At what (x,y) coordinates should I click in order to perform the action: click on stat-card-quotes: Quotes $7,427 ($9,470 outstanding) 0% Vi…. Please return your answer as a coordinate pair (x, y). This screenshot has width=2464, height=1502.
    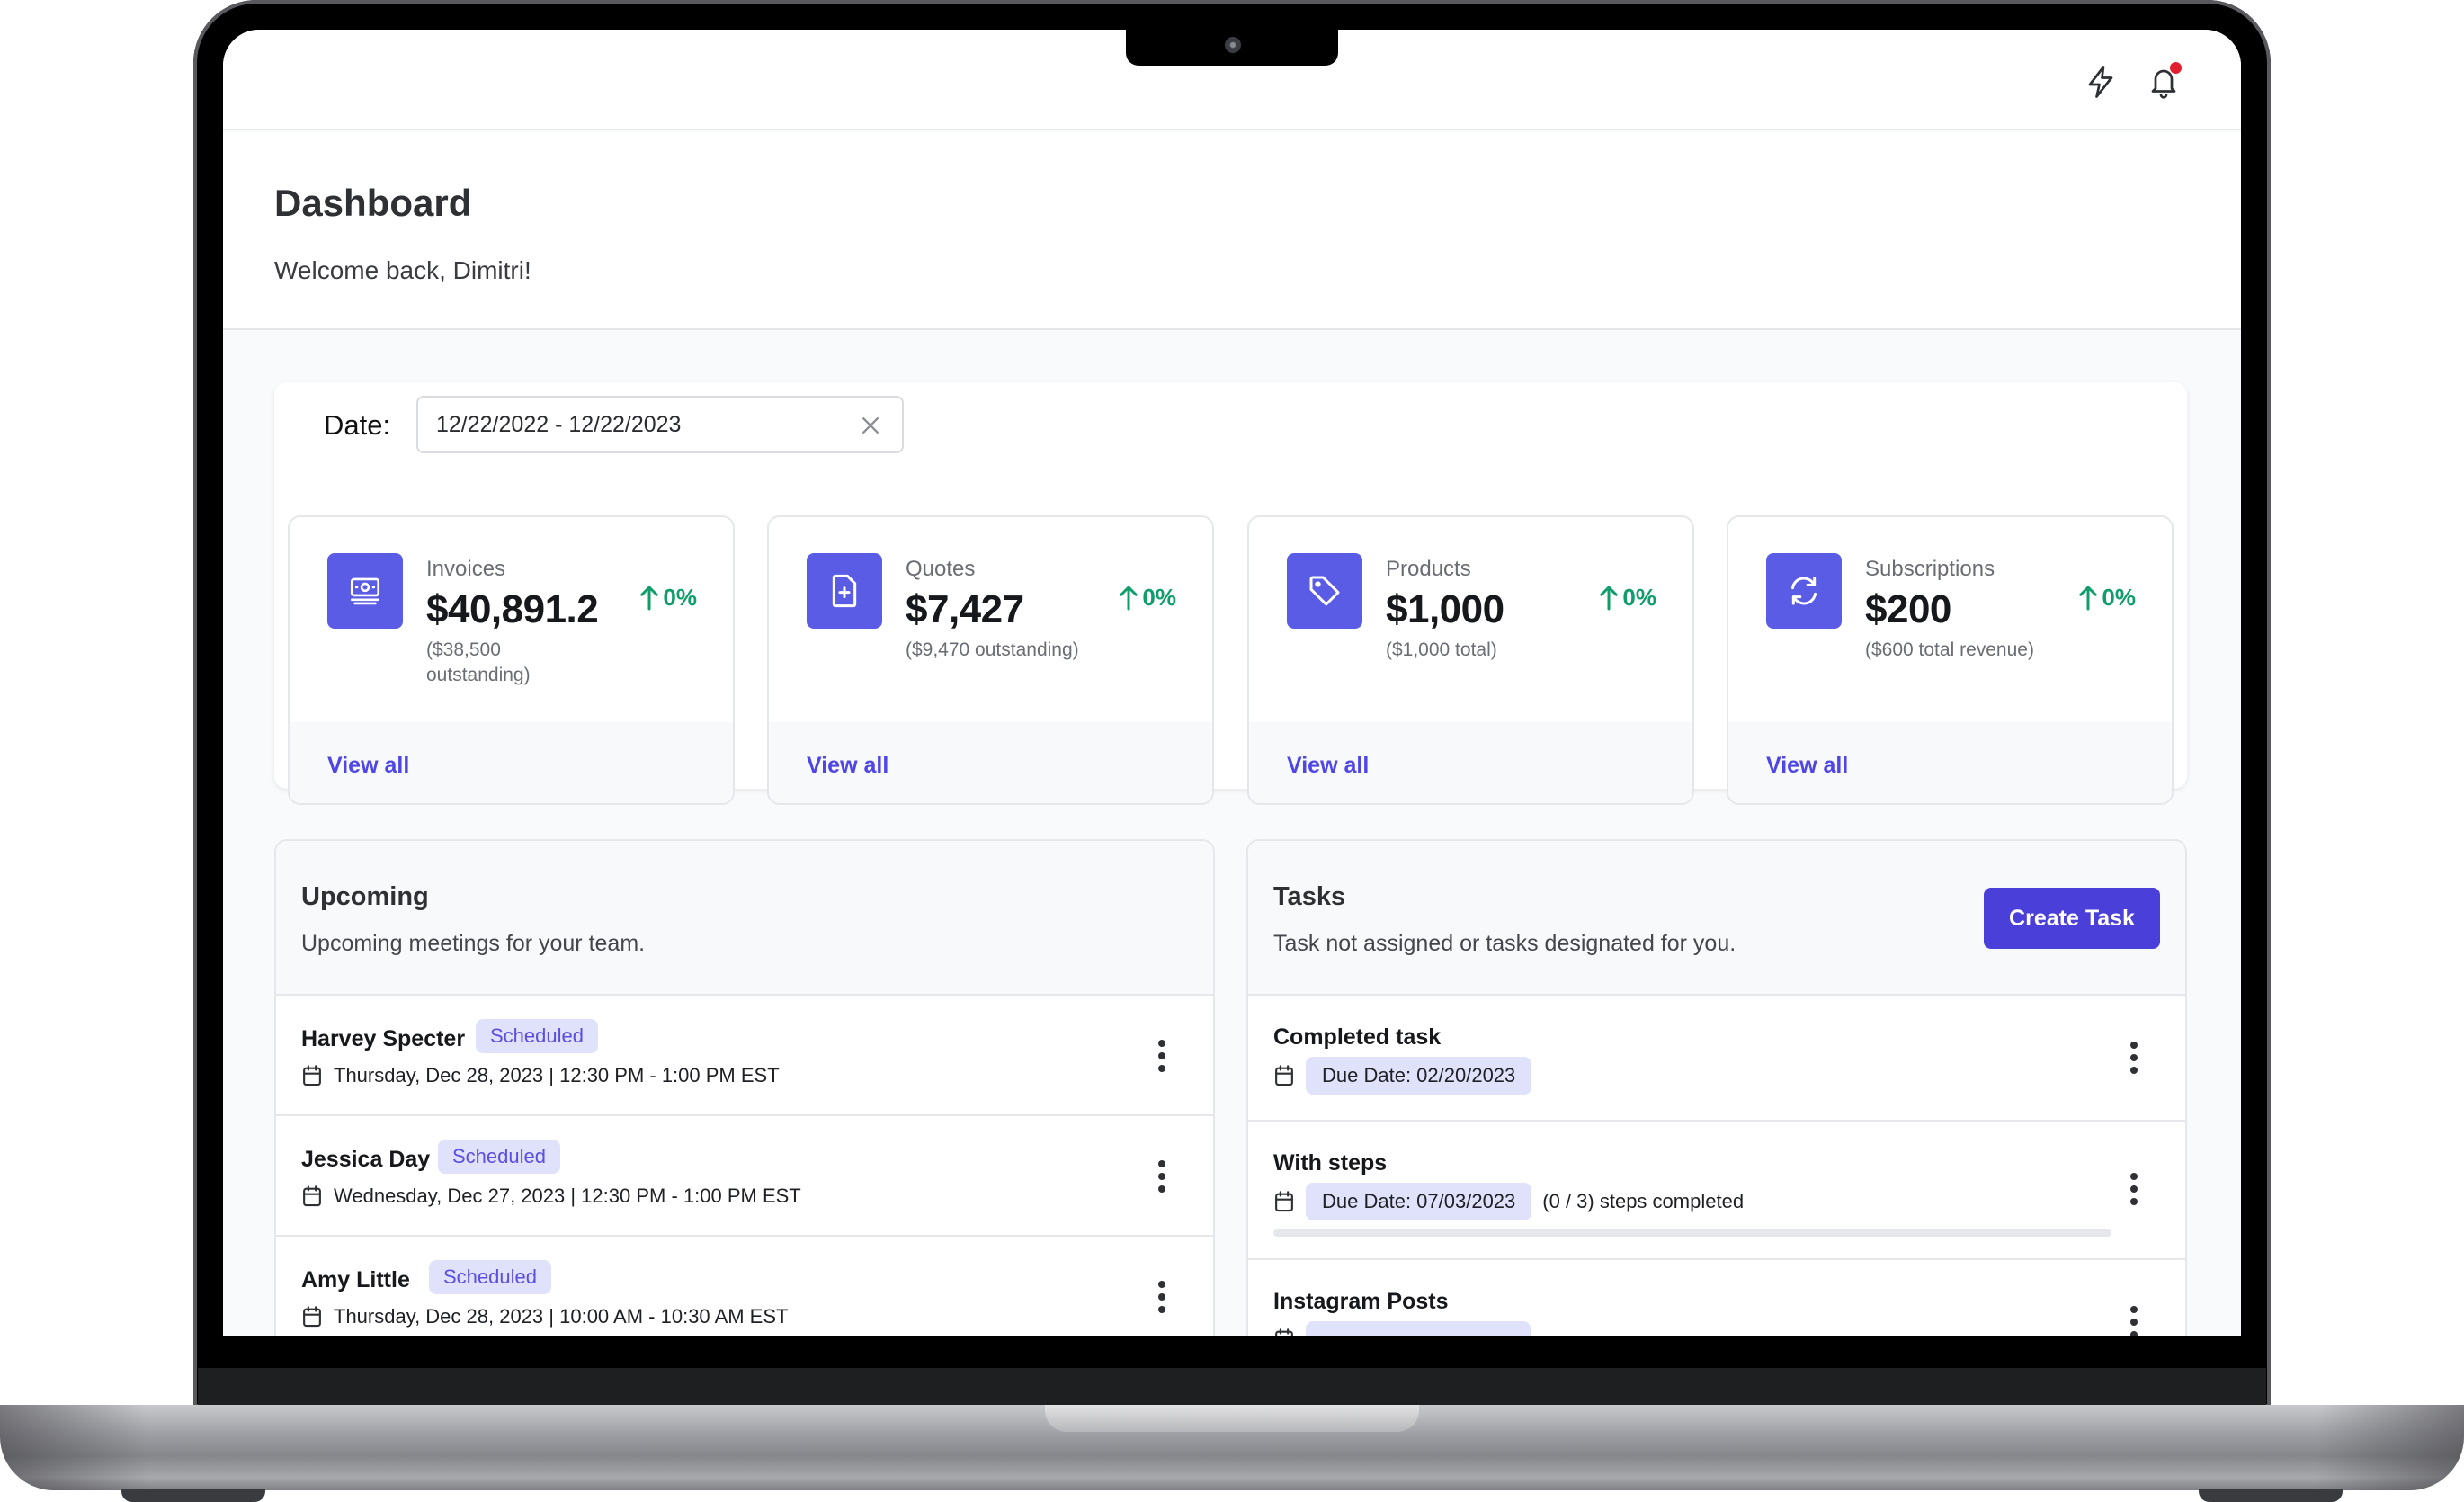
    Looking at the image, I should click on (990, 660).